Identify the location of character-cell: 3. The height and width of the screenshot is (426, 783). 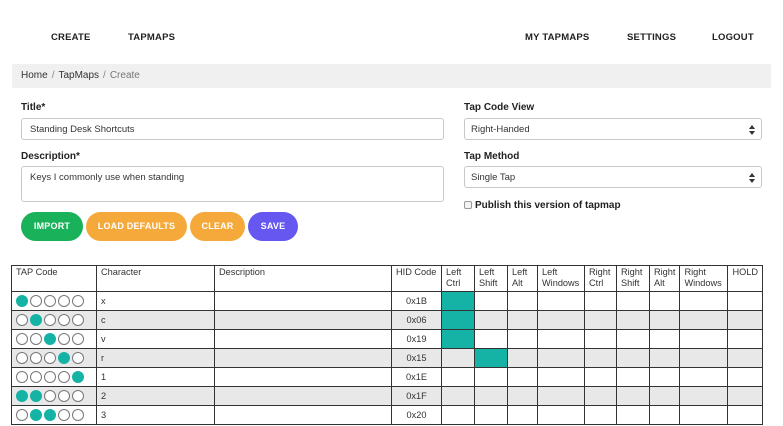
(155, 415).